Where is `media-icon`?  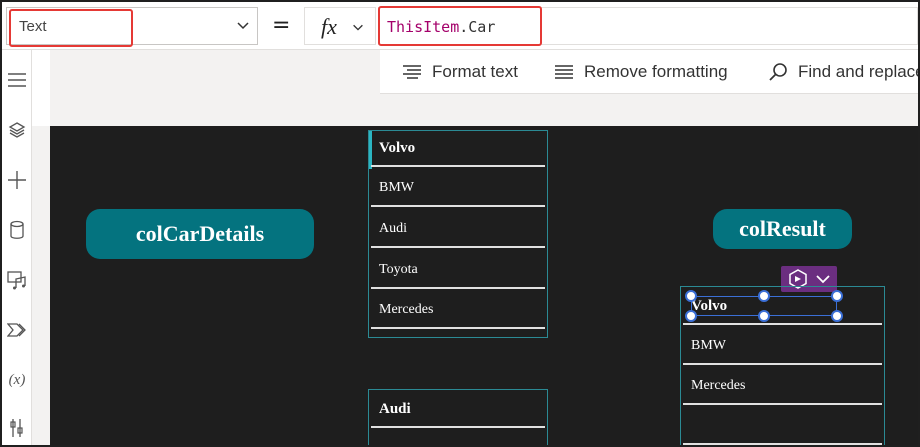
media-icon is located at coordinates (17, 280).